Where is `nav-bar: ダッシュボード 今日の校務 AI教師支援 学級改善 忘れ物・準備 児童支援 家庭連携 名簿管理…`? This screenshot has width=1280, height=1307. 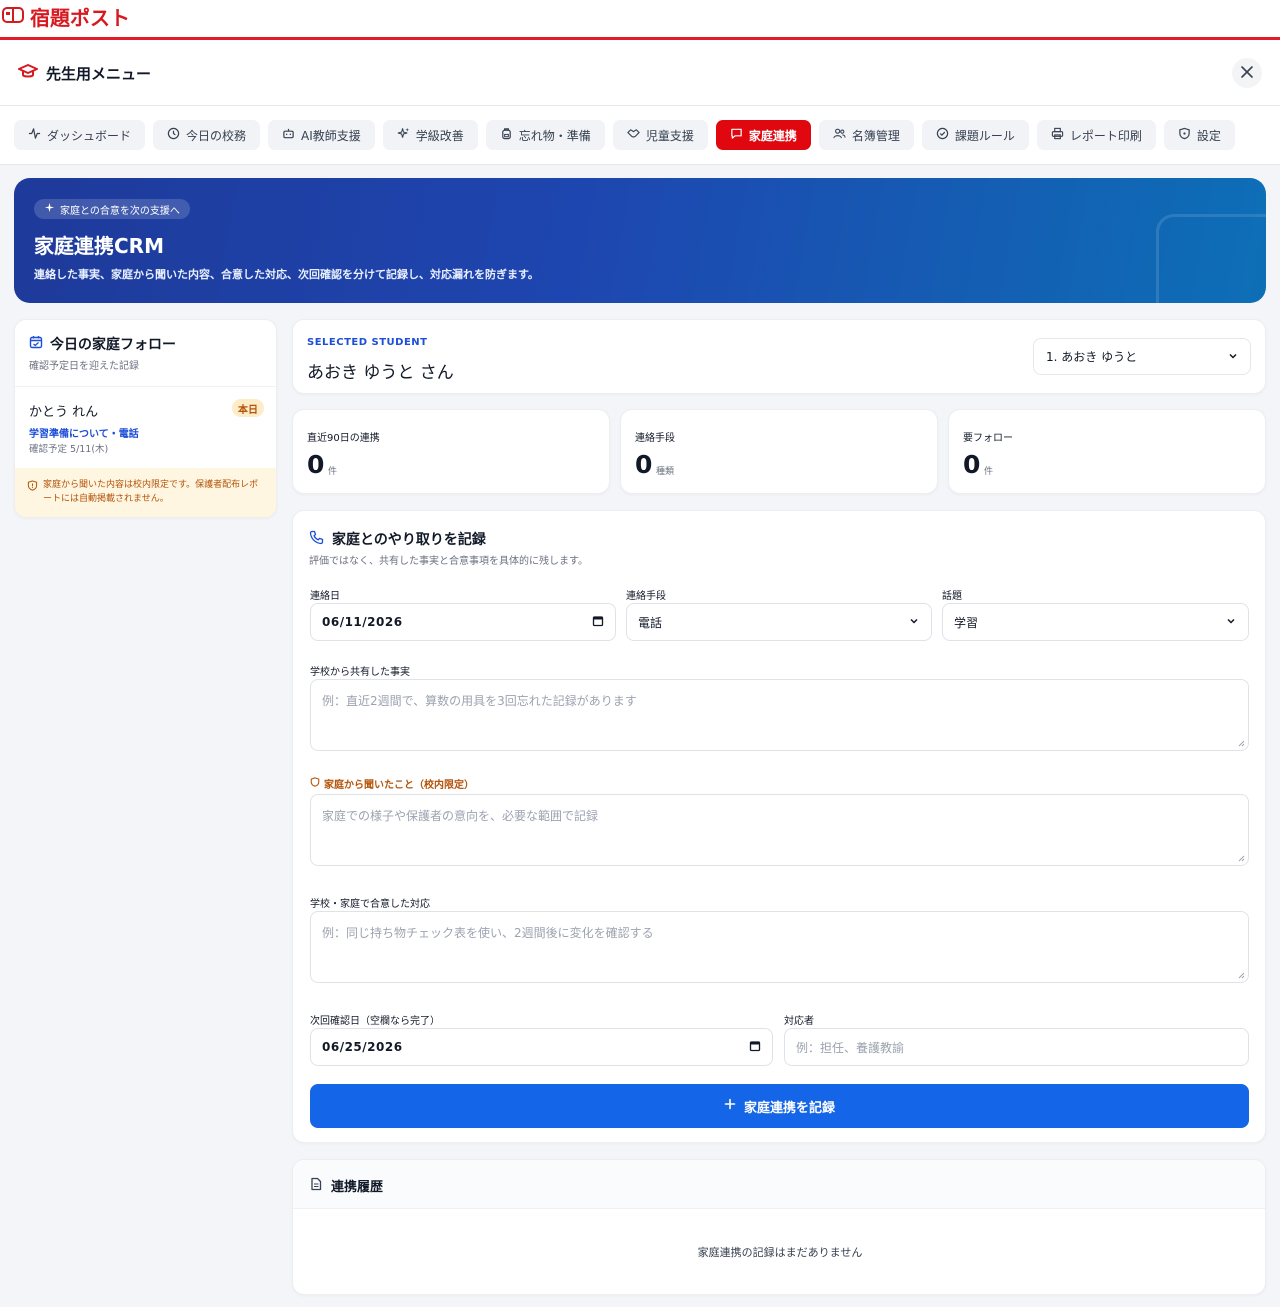
nav-bar: ダッシュボード 今日の校務 AI教師支援 学級改善 忘れ物・準備 児童支援 家庭連携 名簿管理… is located at coordinates (640, 135).